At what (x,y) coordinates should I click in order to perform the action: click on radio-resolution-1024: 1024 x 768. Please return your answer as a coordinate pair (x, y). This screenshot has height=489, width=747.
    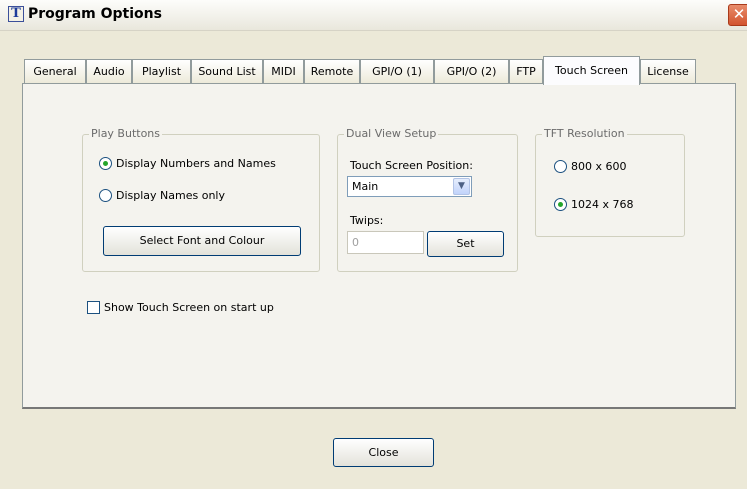
    Looking at the image, I should click on (594, 204).